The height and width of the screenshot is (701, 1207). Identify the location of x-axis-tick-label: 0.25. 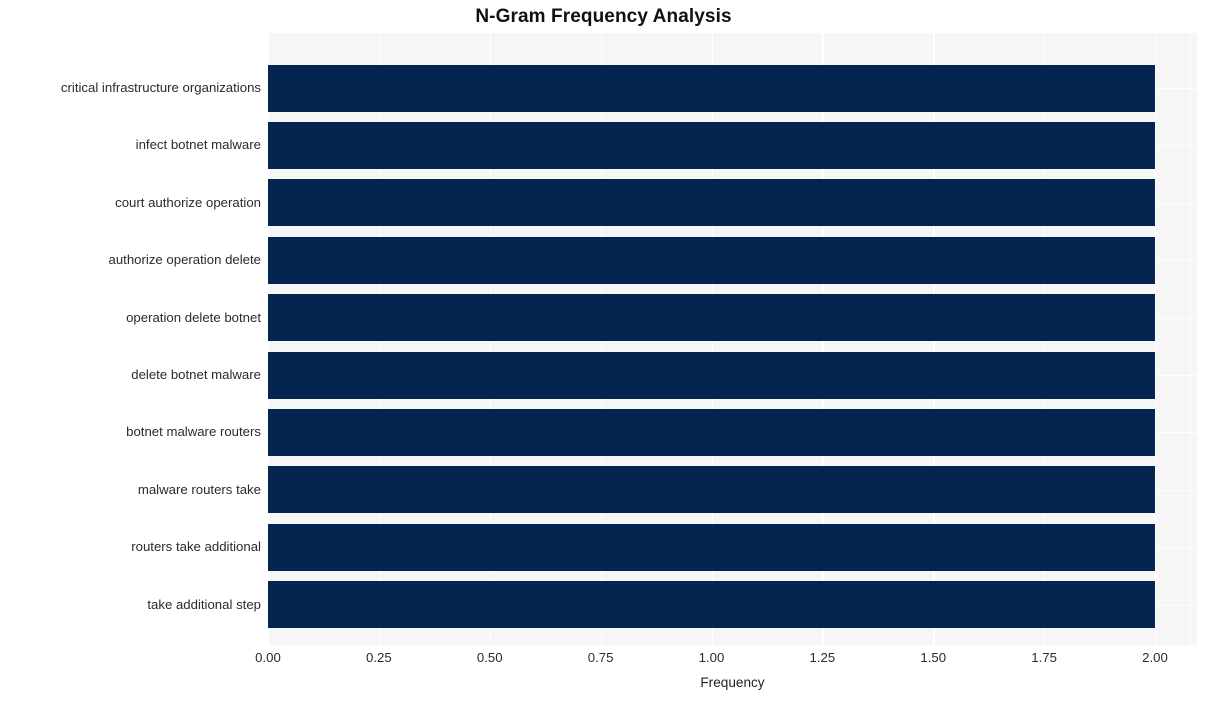
(379, 657).